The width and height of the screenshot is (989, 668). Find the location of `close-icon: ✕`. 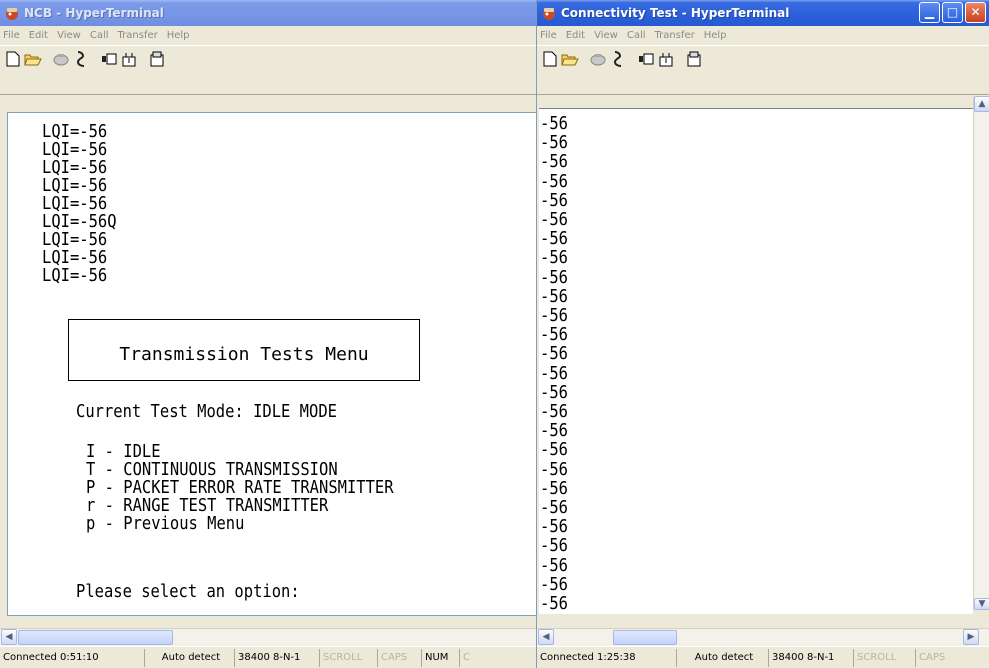

close-icon: ✕ is located at coordinates (975, 12).